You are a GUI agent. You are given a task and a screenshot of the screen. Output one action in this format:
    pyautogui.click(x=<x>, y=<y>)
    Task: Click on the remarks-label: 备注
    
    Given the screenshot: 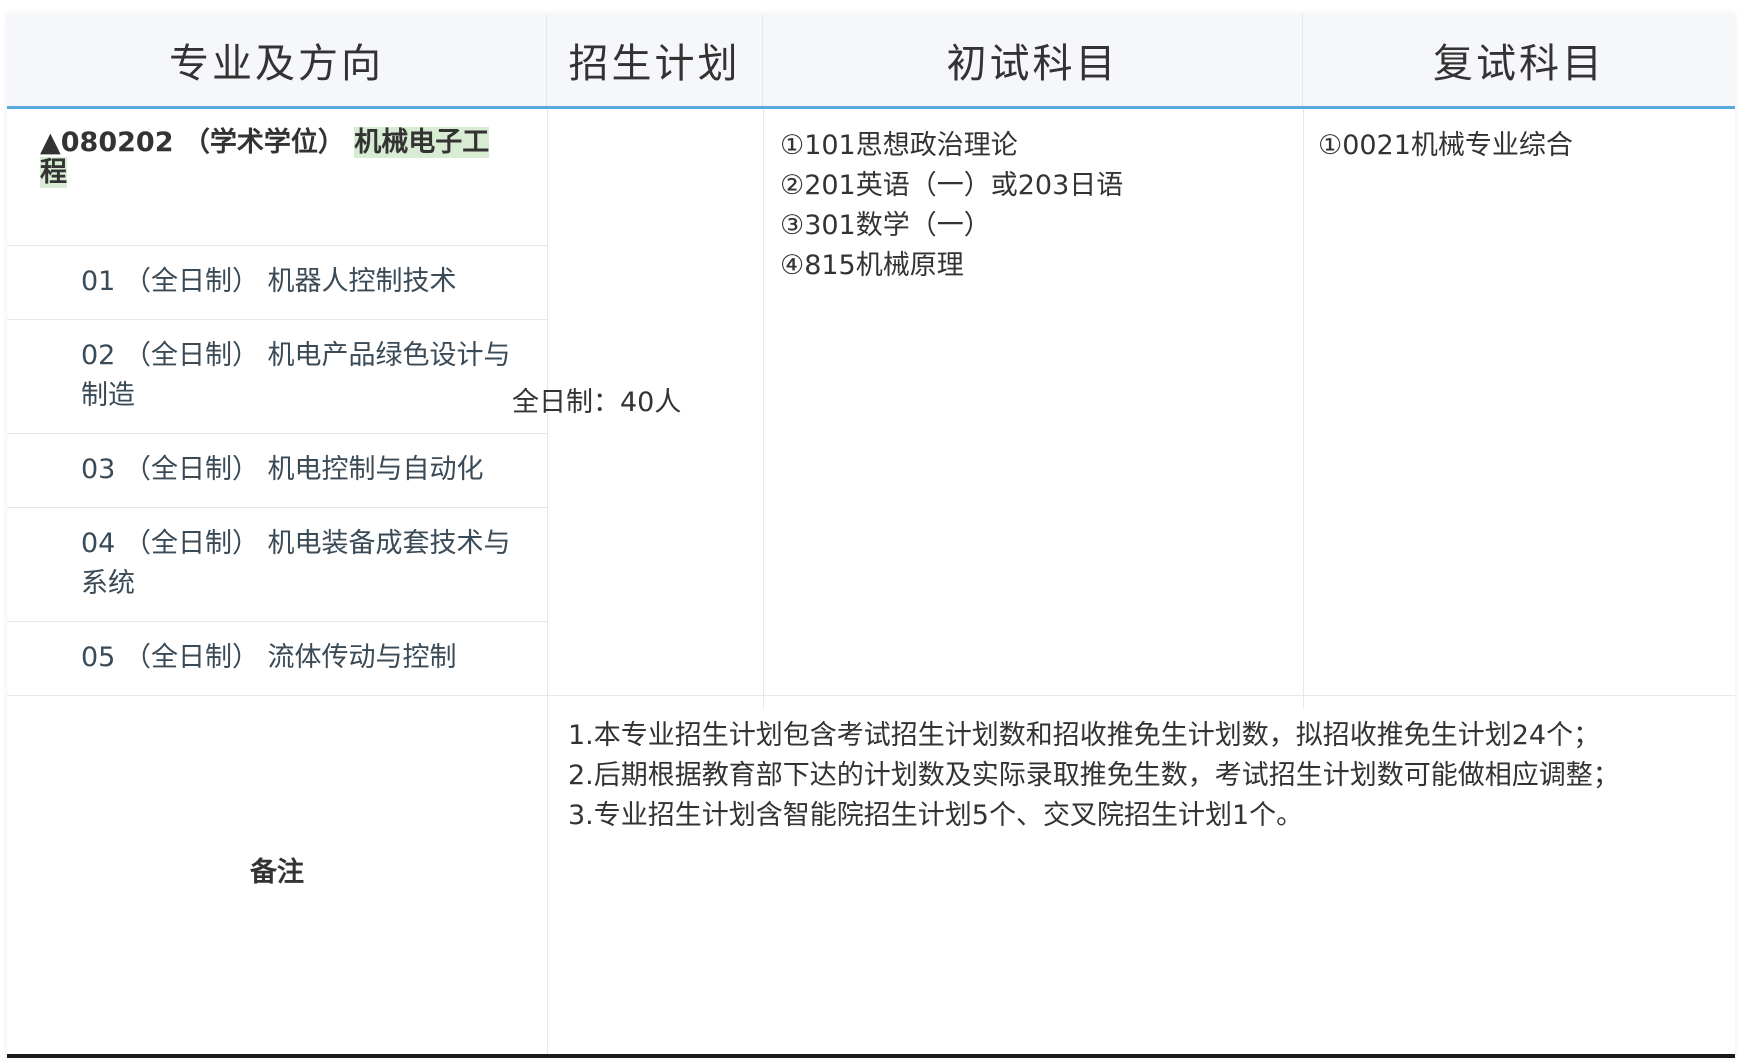 What is the action you would take?
    pyautogui.click(x=277, y=872)
    